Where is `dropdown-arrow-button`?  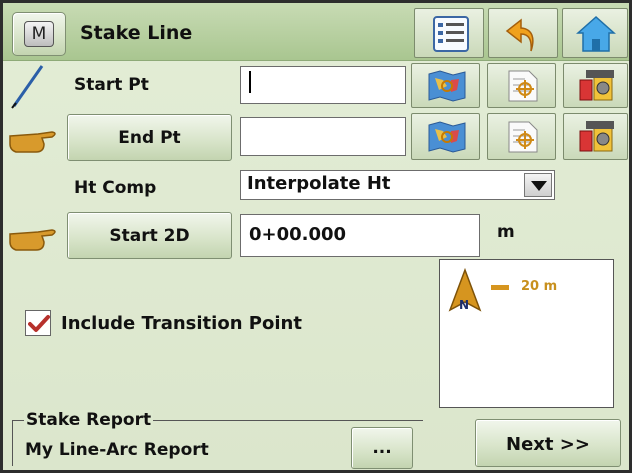
dropdown-arrow-button is located at coordinates (538, 185).